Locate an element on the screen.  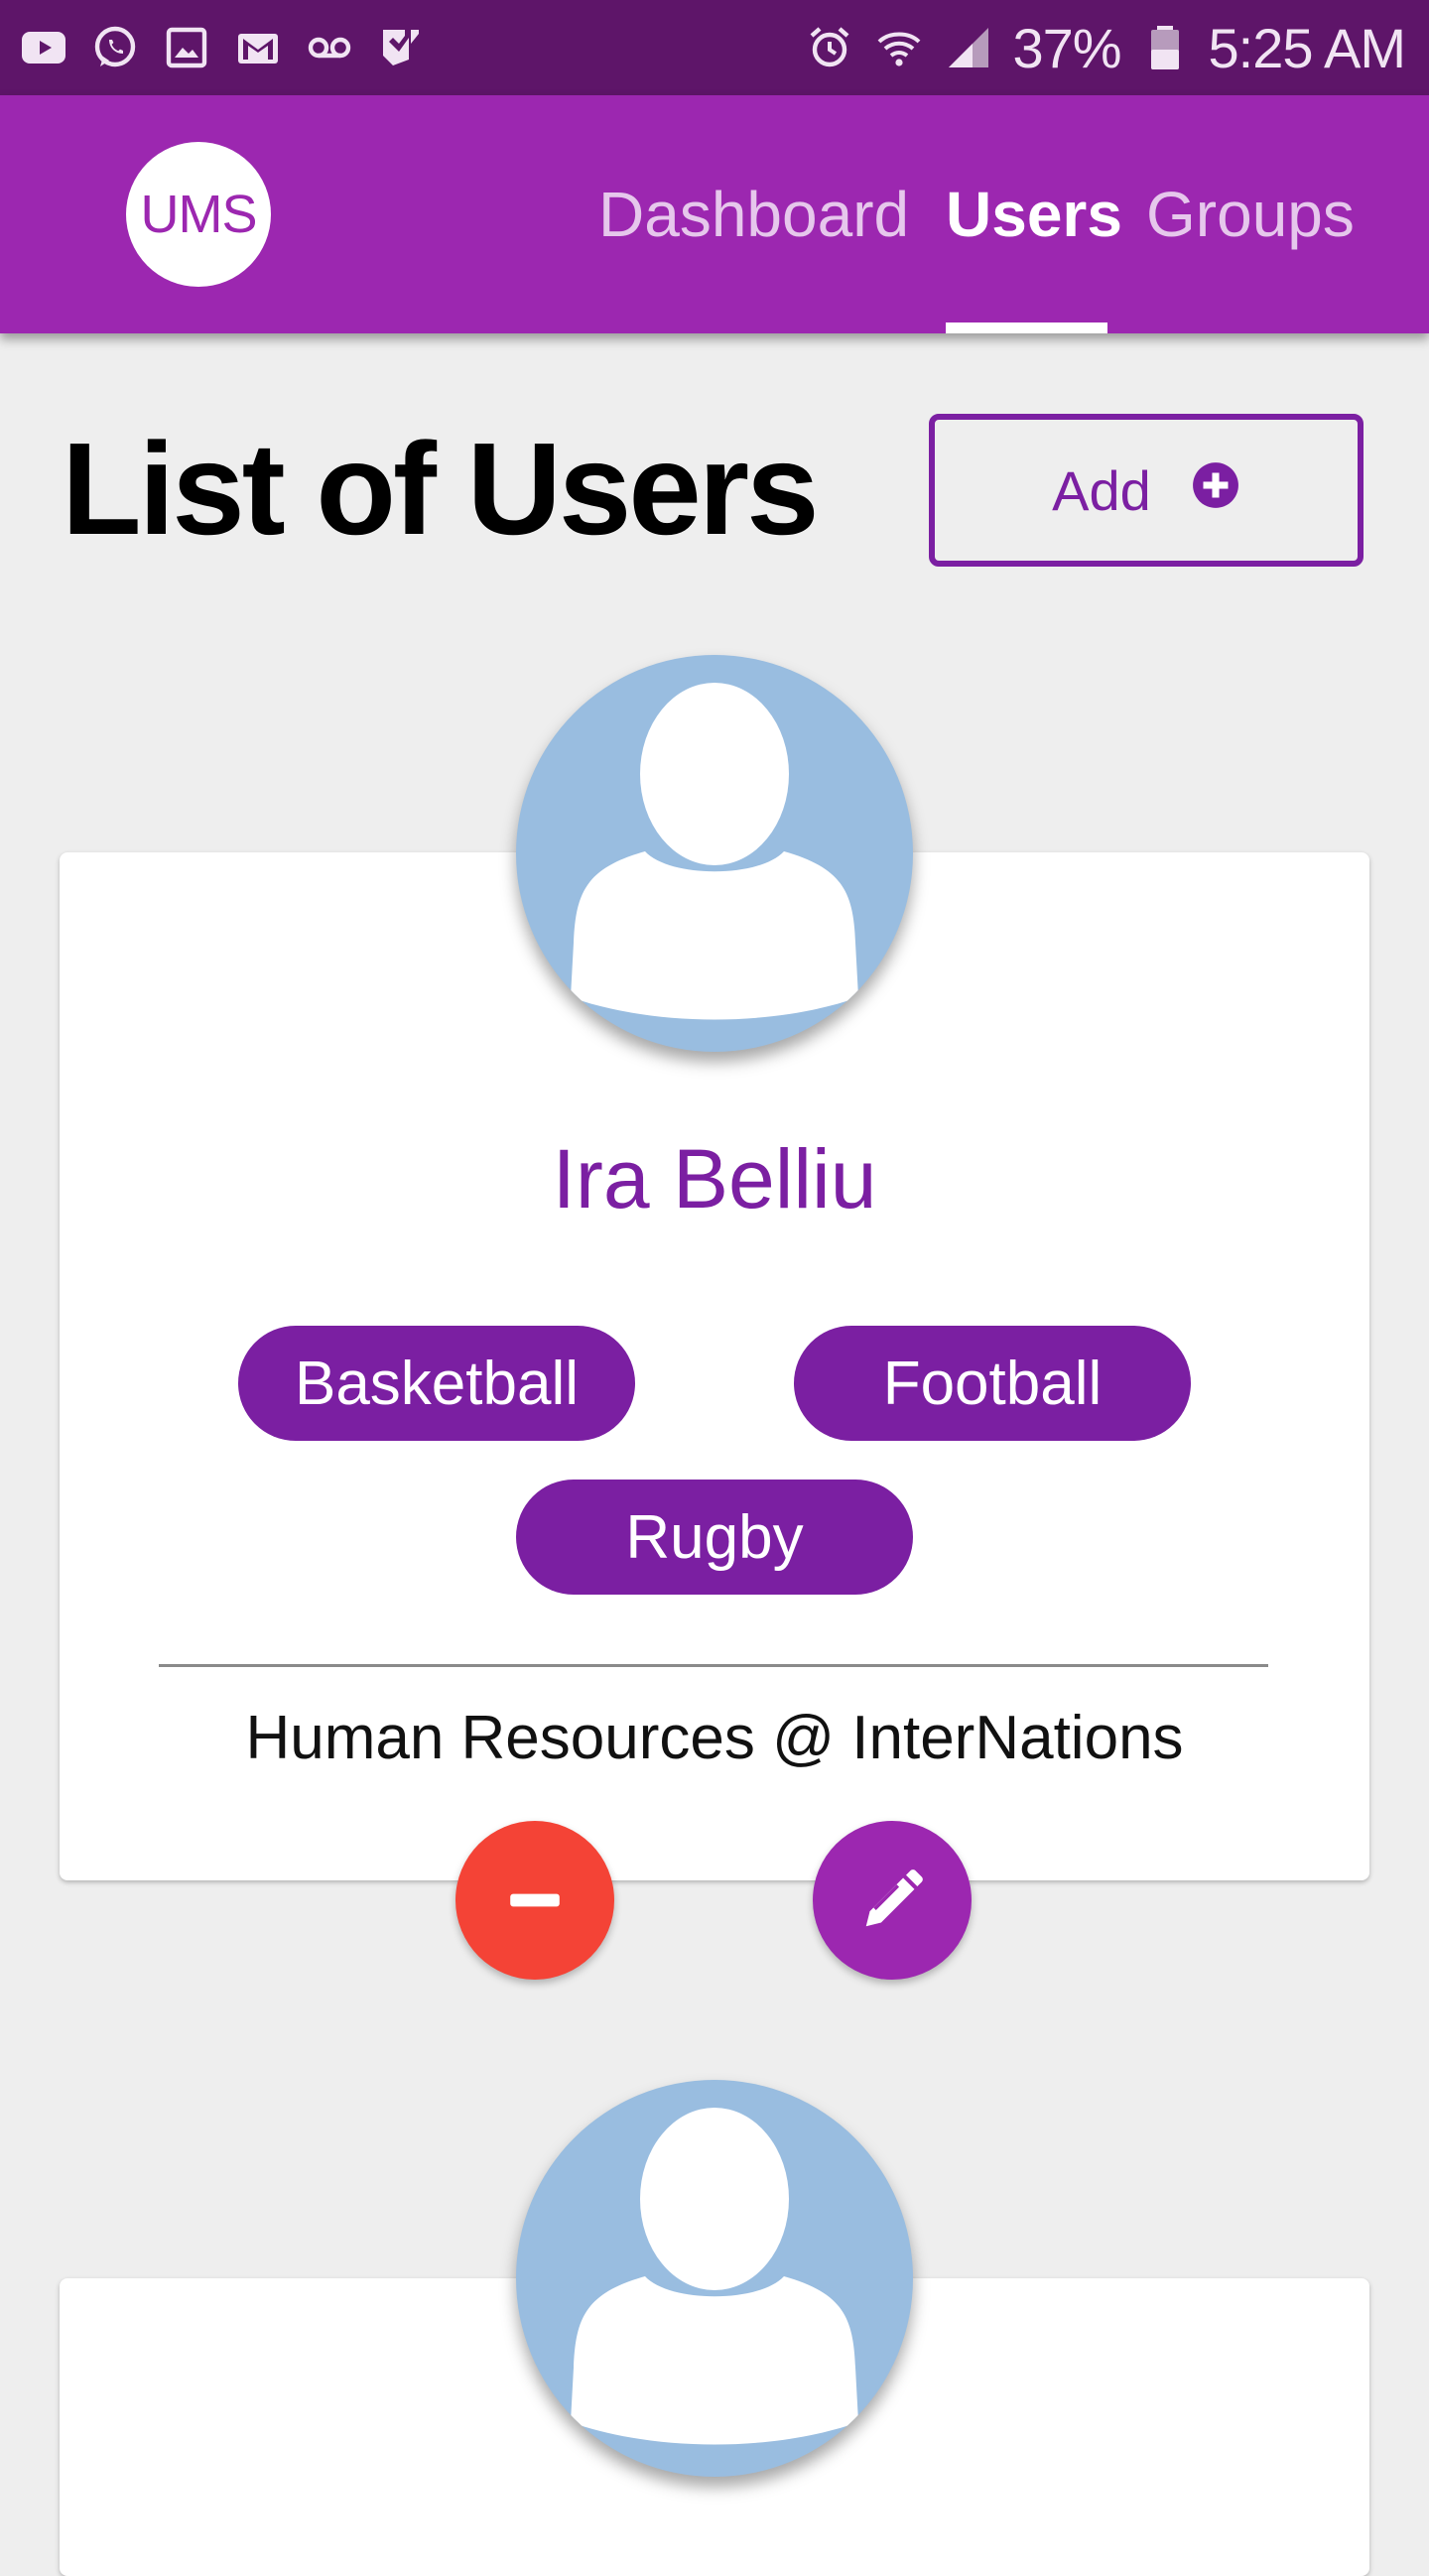
app-bar: UMS Dashboard Users Groups is located at coordinates (714, 214).